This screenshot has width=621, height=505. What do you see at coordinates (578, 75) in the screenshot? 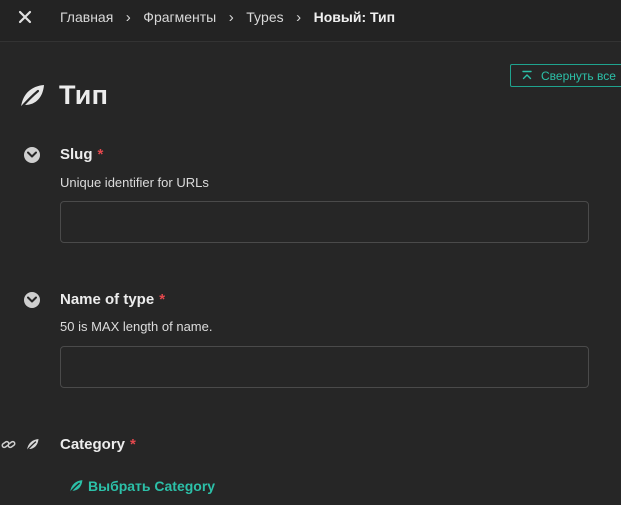
I see `collapse-all-label: Свернуть все` at bounding box center [578, 75].